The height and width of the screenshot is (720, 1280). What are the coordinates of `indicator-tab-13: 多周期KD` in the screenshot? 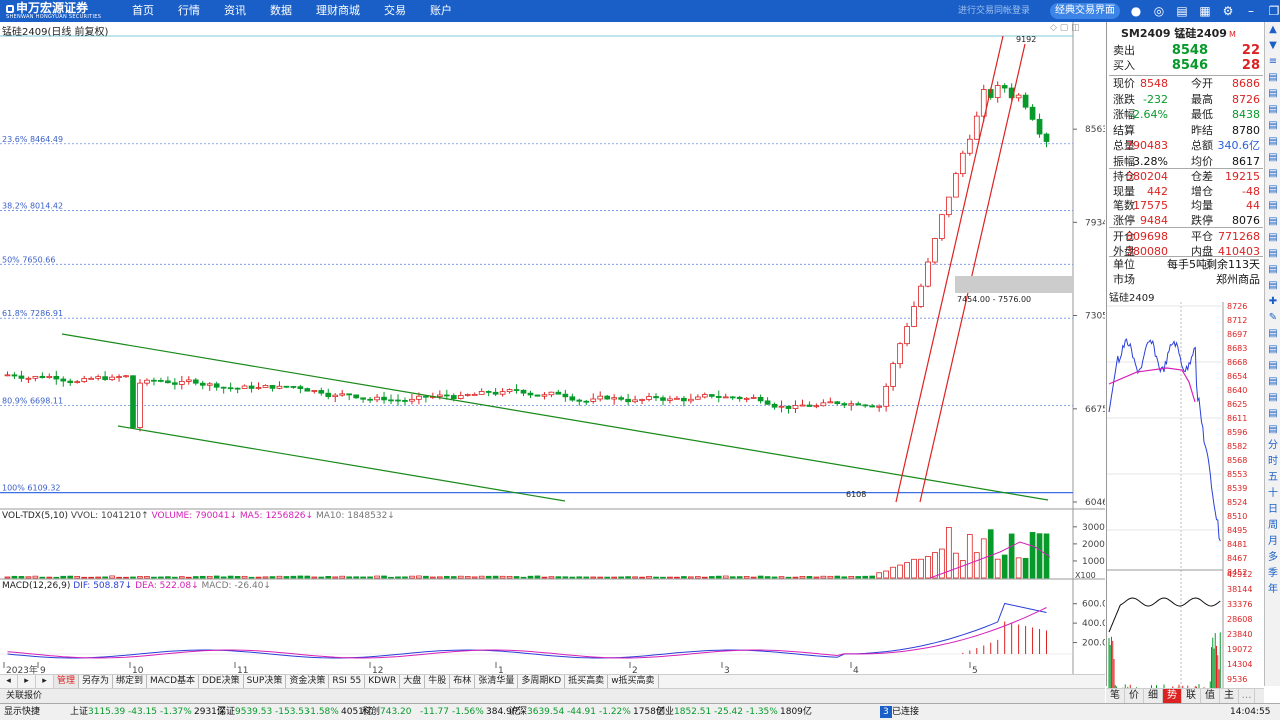 It's located at (542, 681).